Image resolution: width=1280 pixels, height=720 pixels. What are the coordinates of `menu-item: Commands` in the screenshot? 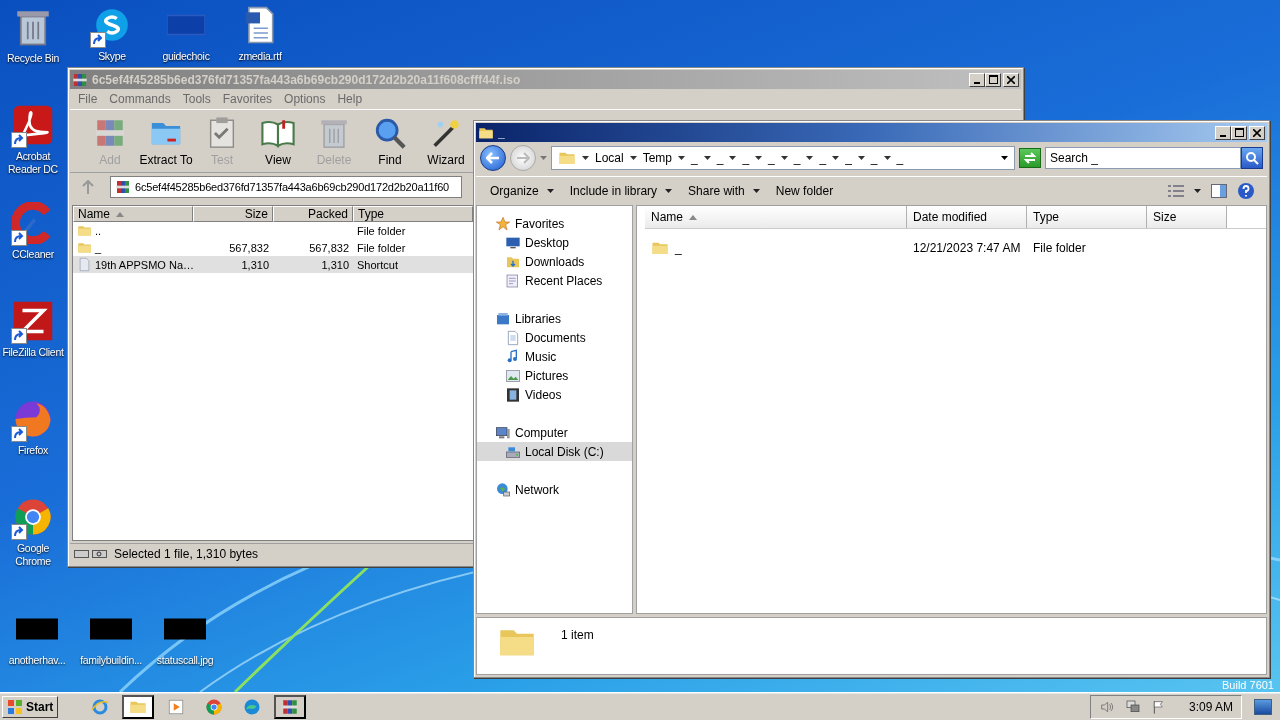 It's located at (140, 99).